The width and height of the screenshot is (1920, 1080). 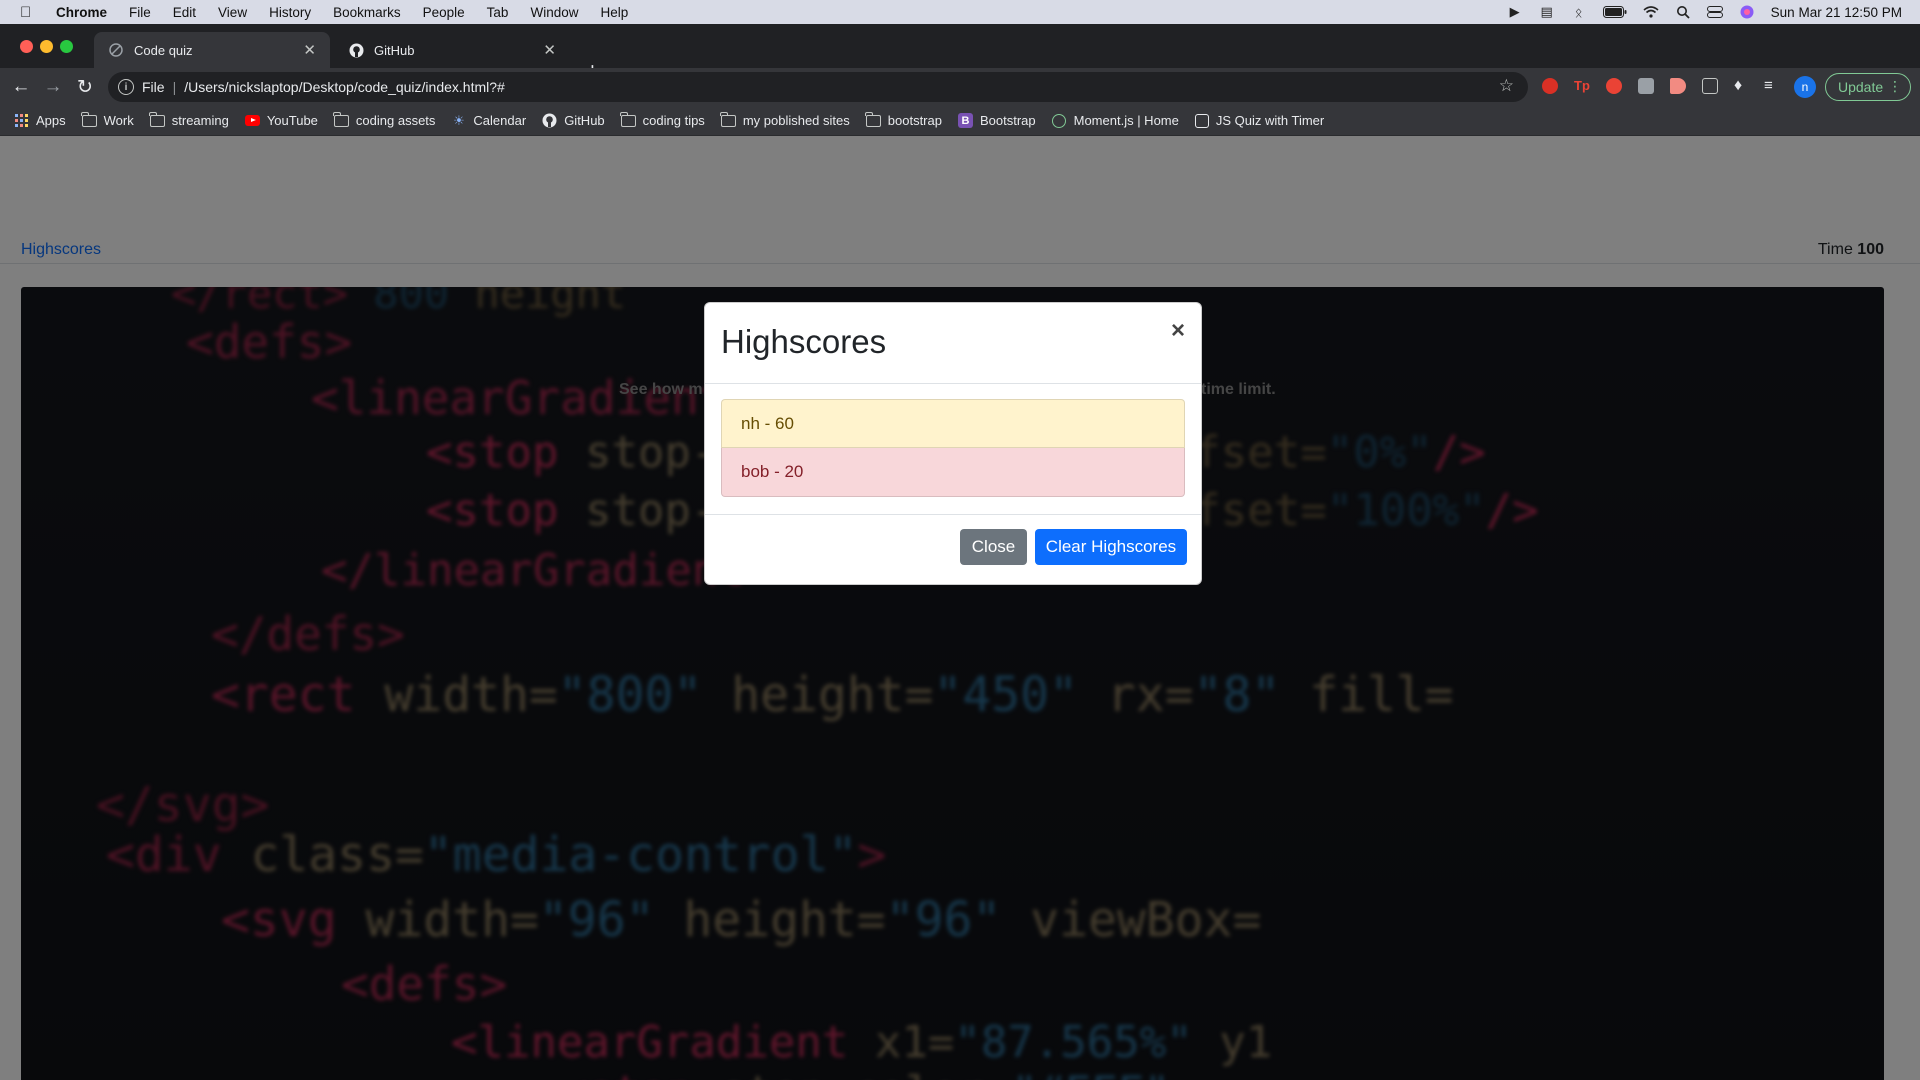 I want to click on bookmark-label: JS Quiz with Timer, so click(x=1270, y=120).